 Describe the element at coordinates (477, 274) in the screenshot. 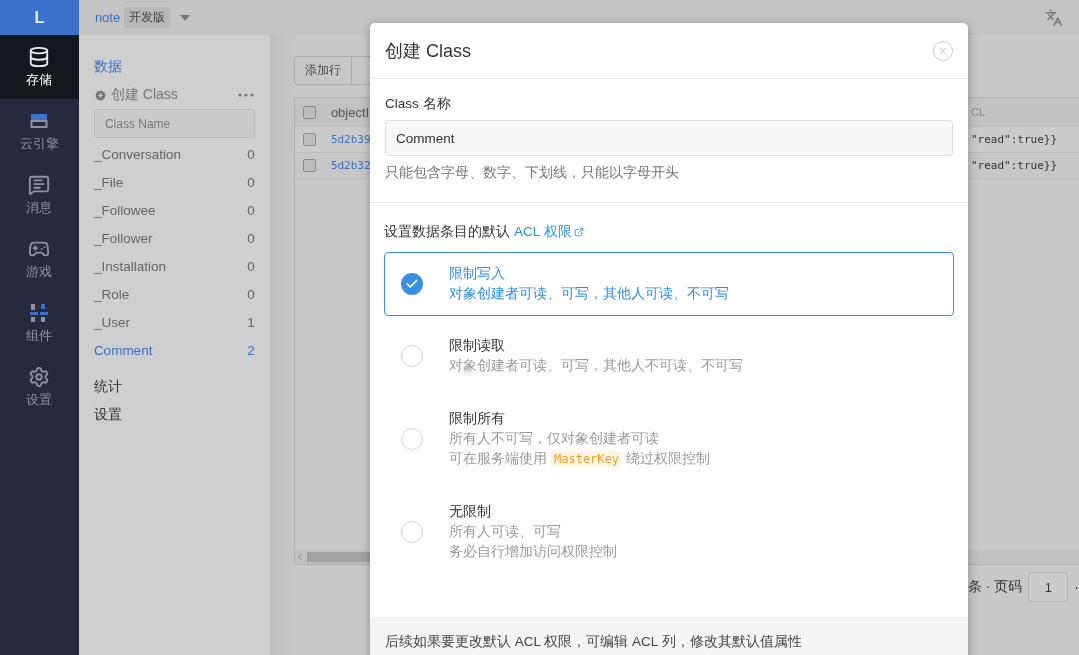

I see `option-title: 限制写入` at that location.